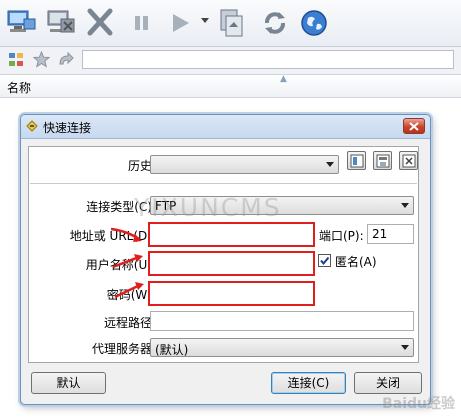  I want to click on transfer-pages-icon, so click(231, 23).